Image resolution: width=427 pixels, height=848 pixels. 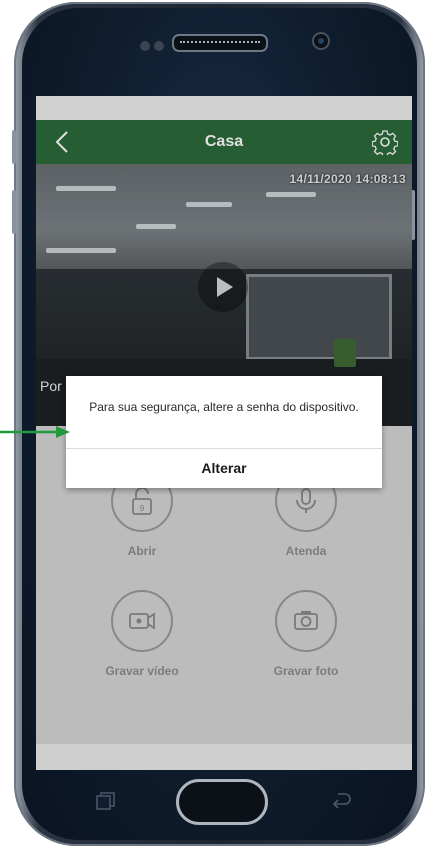 What do you see at coordinates (341, 801) in the screenshot?
I see `back-nav-icon` at bounding box center [341, 801].